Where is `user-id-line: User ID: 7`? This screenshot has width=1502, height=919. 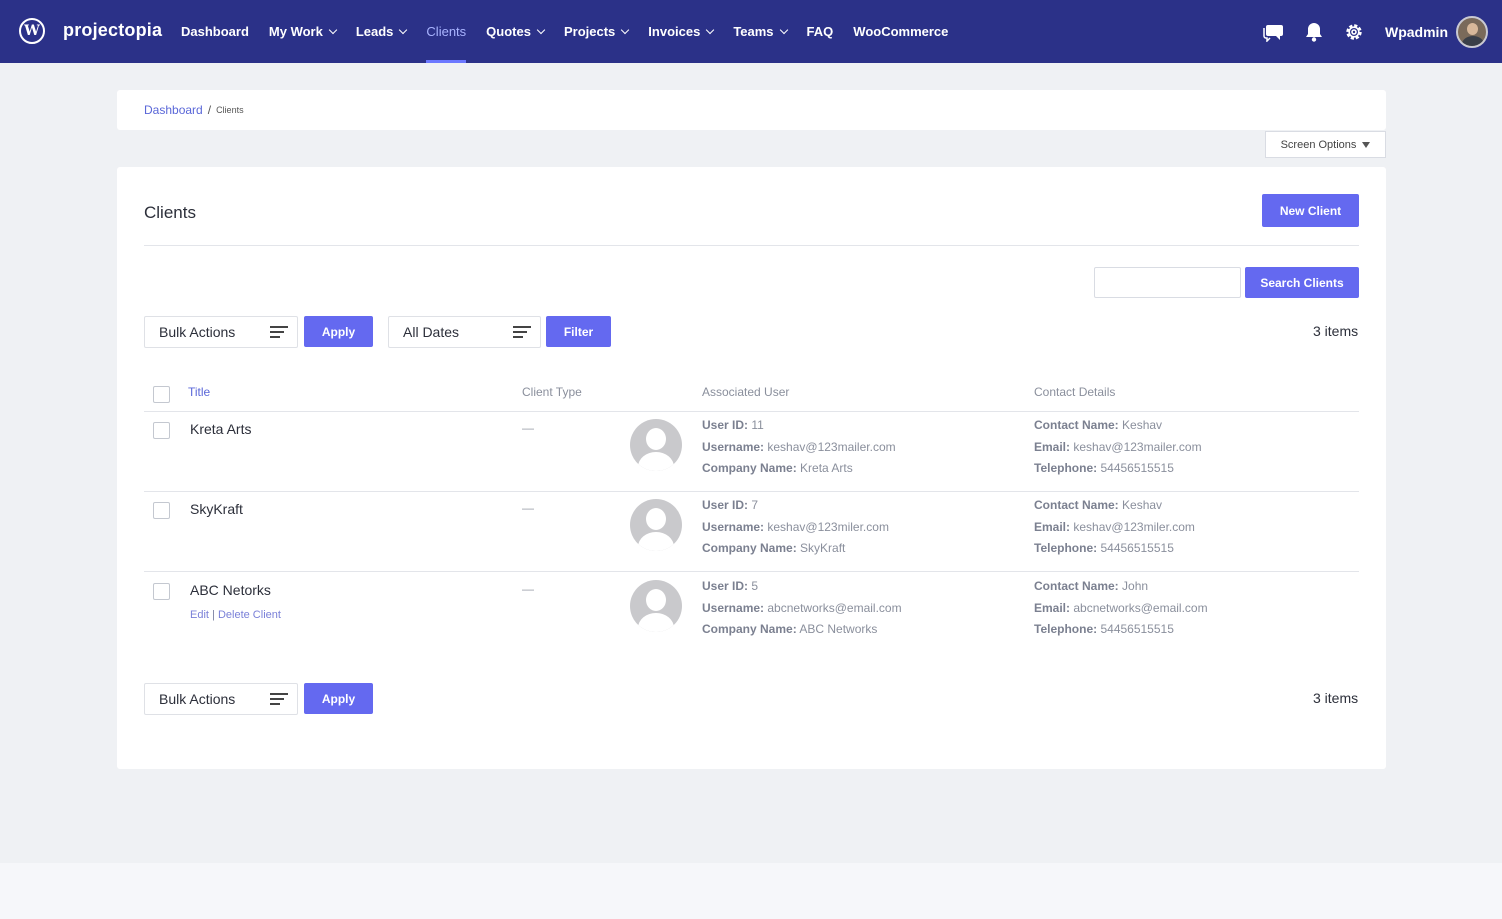
user-id-line: User ID: 7 is located at coordinates (730, 505).